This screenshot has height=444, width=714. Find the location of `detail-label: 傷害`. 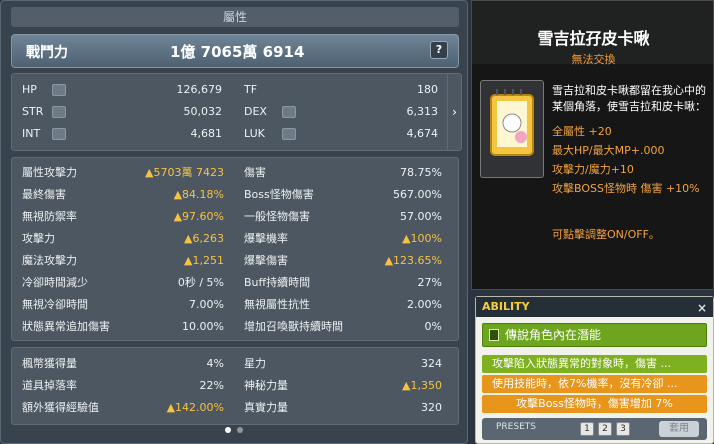

detail-label: 傷害 is located at coordinates (255, 172).